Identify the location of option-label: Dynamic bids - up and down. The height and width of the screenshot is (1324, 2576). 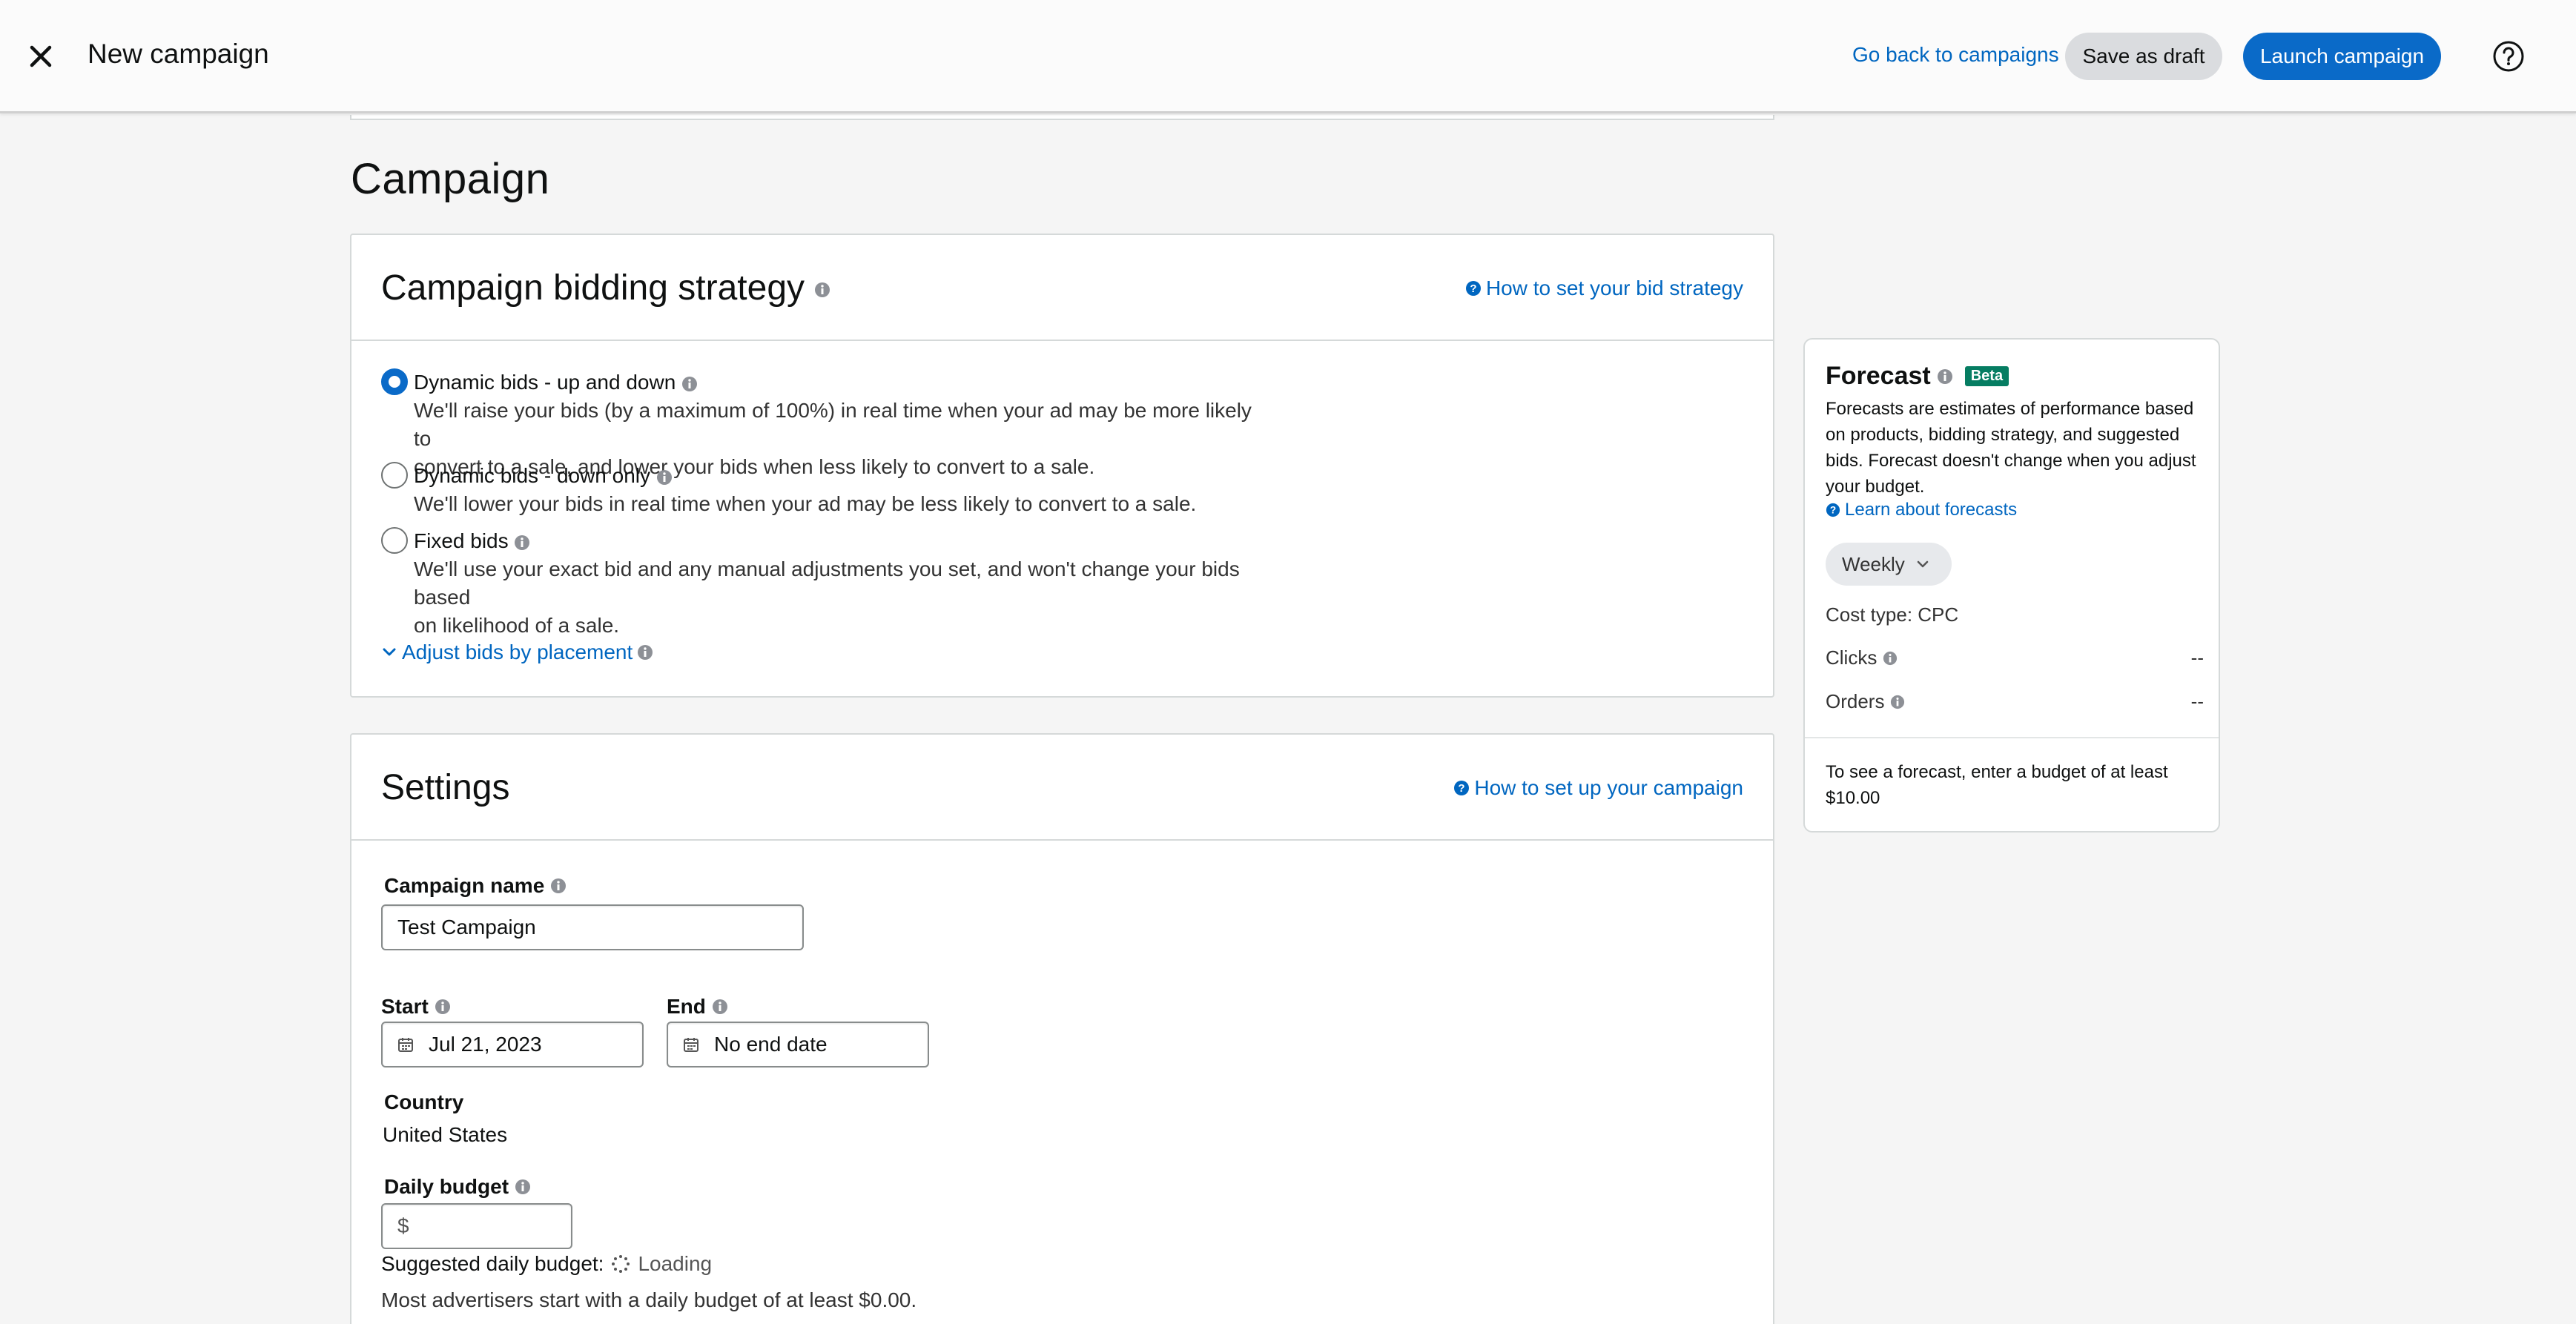
(545, 382).